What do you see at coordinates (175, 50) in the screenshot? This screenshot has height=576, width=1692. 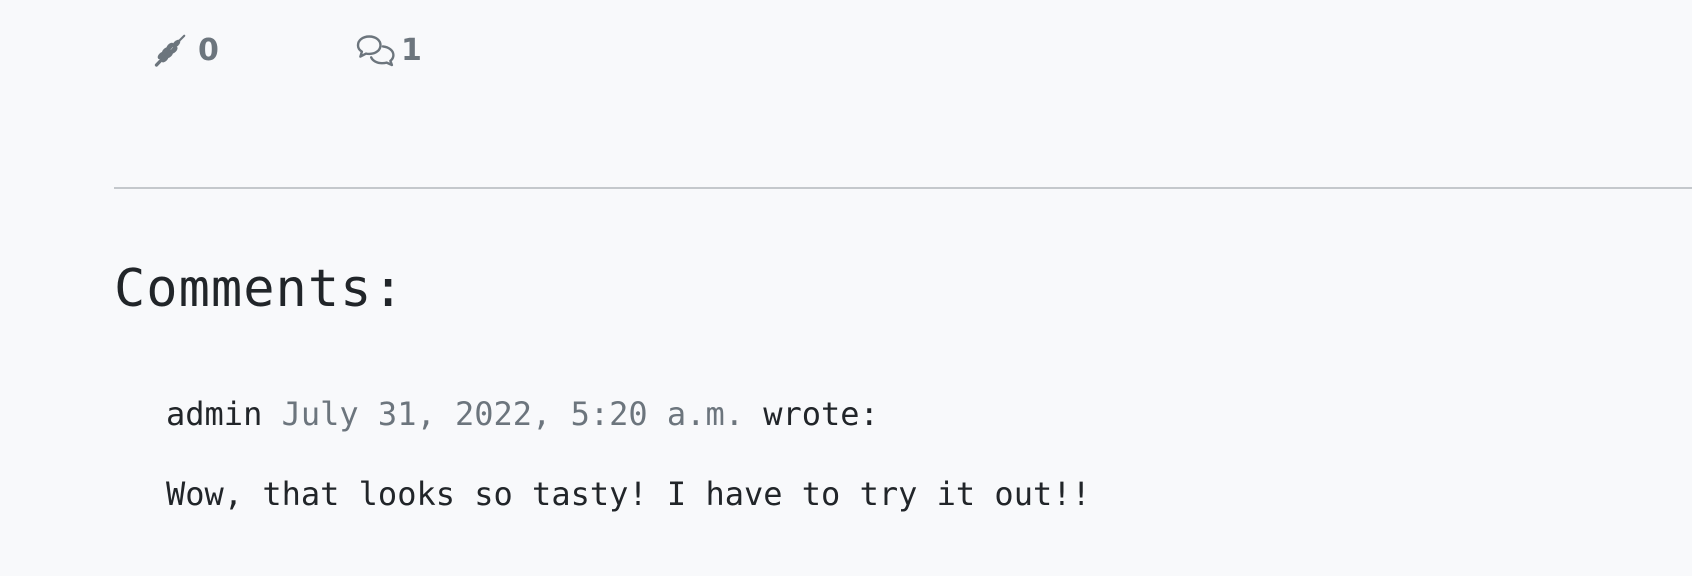 I see `wheat-icon` at bounding box center [175, 50].